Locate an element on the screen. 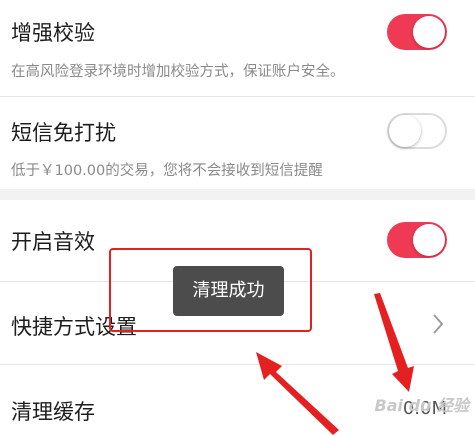  section-gap is located at coordinates (237, 194).